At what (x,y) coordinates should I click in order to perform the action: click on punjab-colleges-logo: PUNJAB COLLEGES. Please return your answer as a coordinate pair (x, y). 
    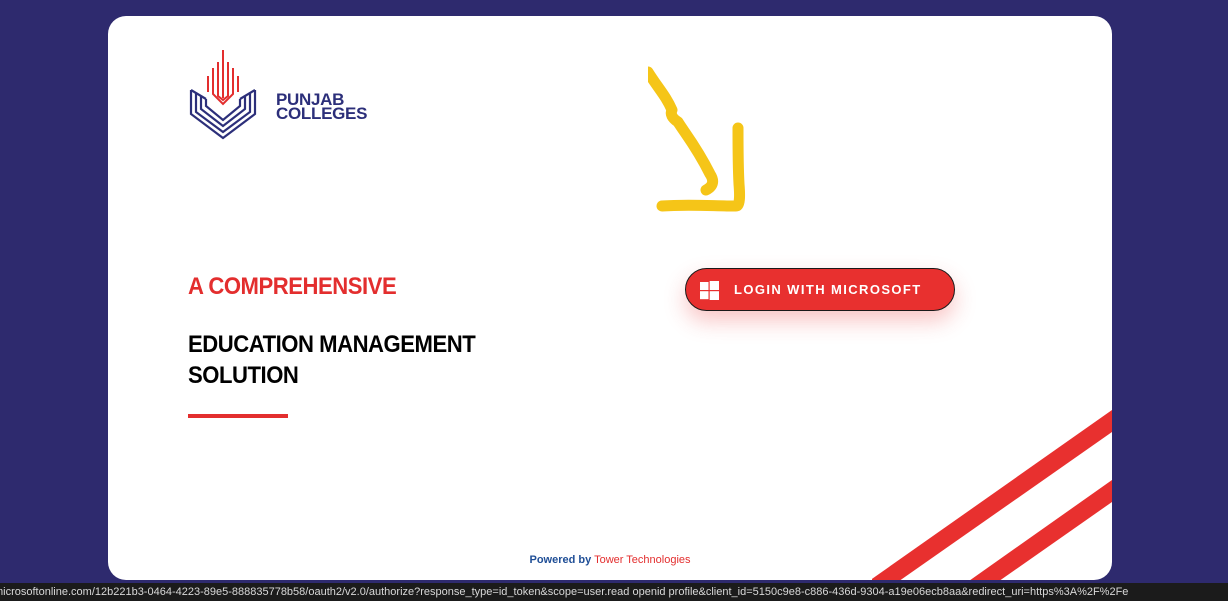
    Looking at the image, I should click on (283, 95).